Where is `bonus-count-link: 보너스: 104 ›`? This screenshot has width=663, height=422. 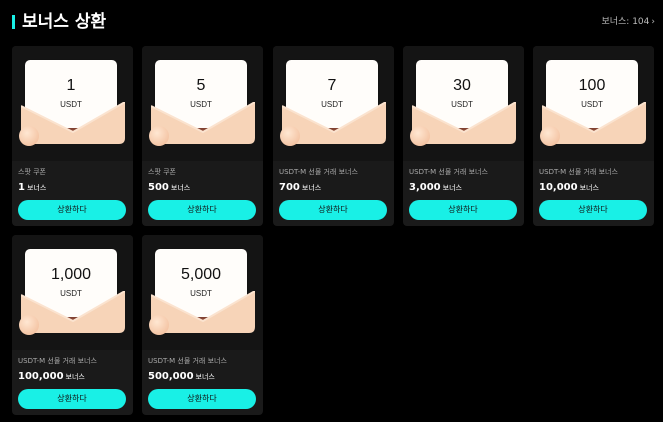
bonus-count-link: 보너스: 104 › is located at coordinates (628, 22).